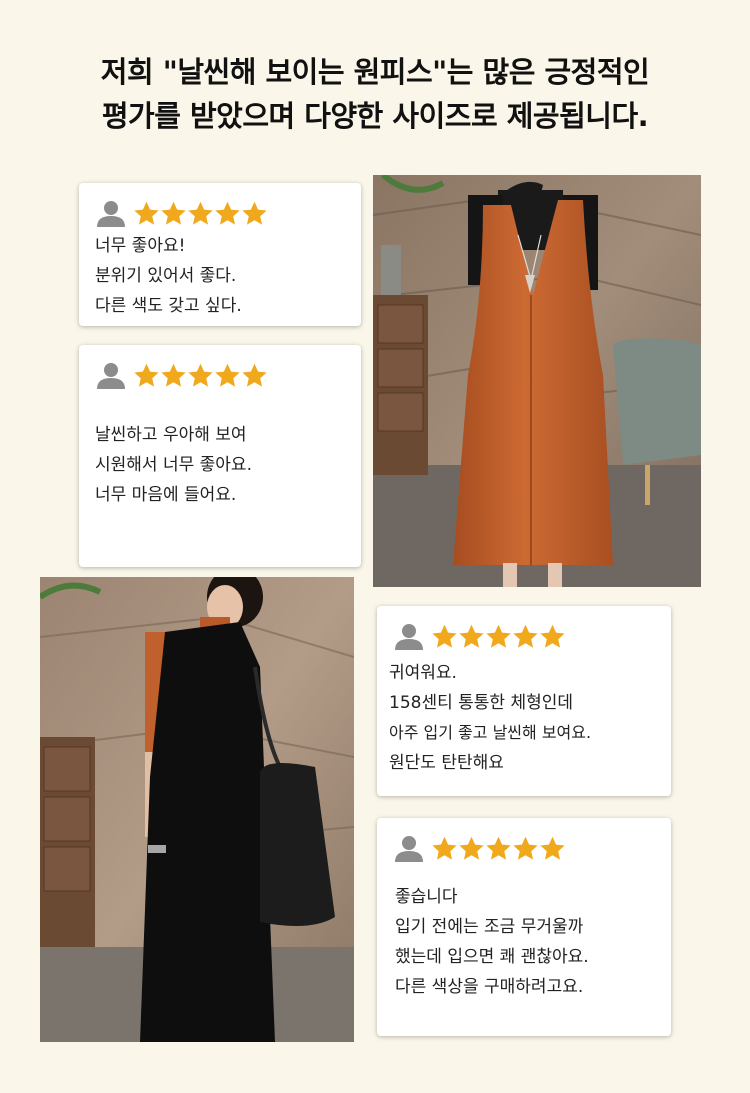 The height and width of the screenshot is (1093, 750). I want to click on headline-line-1: 저희 "날씬해 보이는 원피스"는 많은 긍정적인, so click(375, 72).